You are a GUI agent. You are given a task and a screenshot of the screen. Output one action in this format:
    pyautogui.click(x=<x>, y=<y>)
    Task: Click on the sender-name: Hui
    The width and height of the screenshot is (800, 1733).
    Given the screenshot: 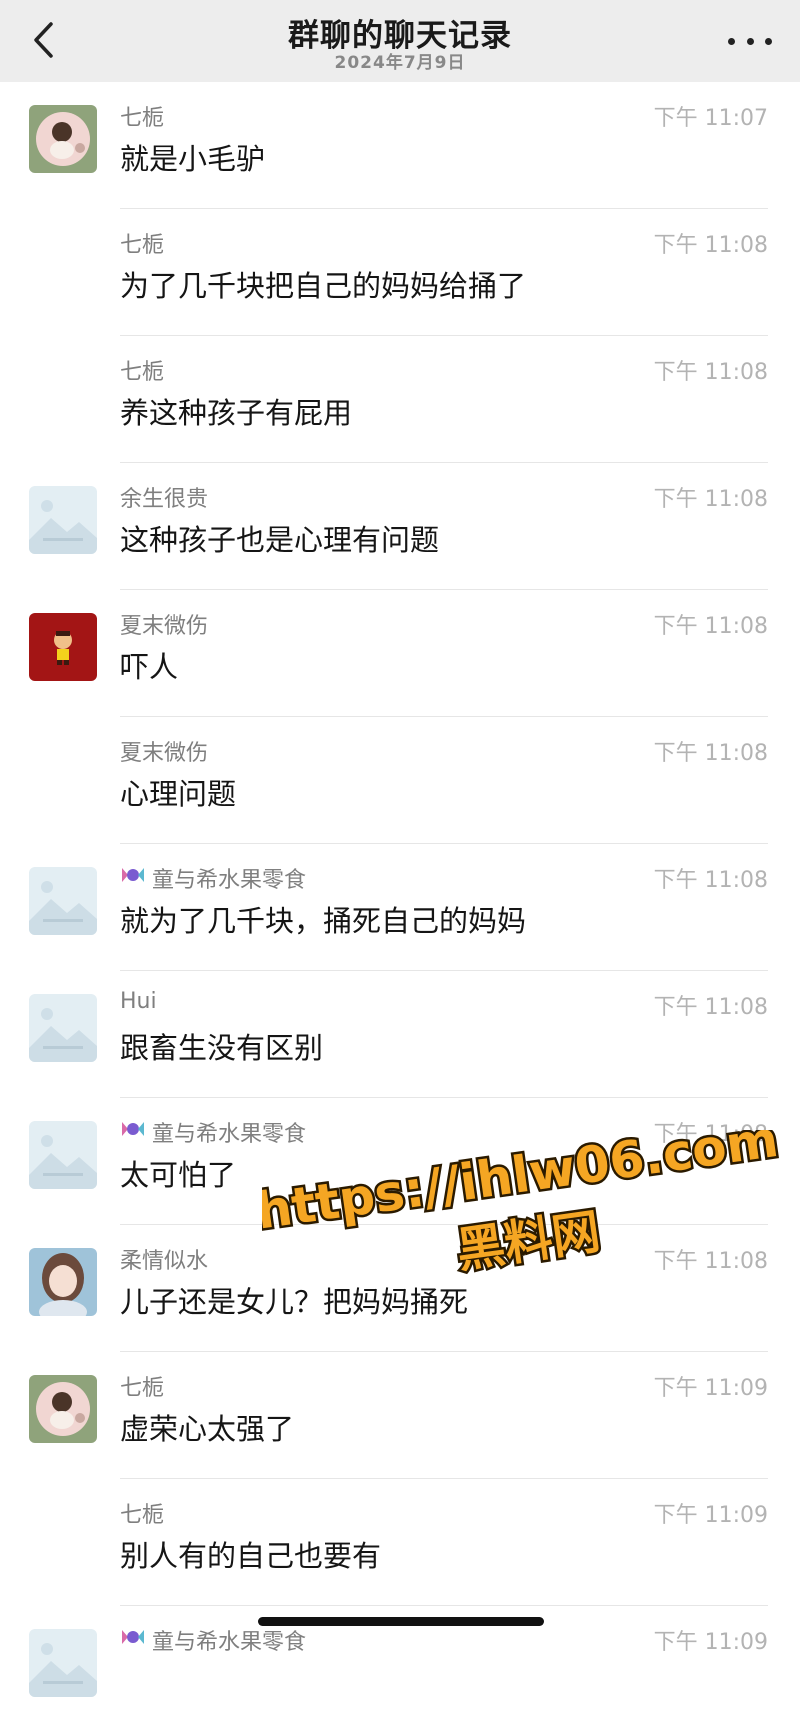 What is the action you would take?
    pyautogui.click(x=138, y=1001)
    